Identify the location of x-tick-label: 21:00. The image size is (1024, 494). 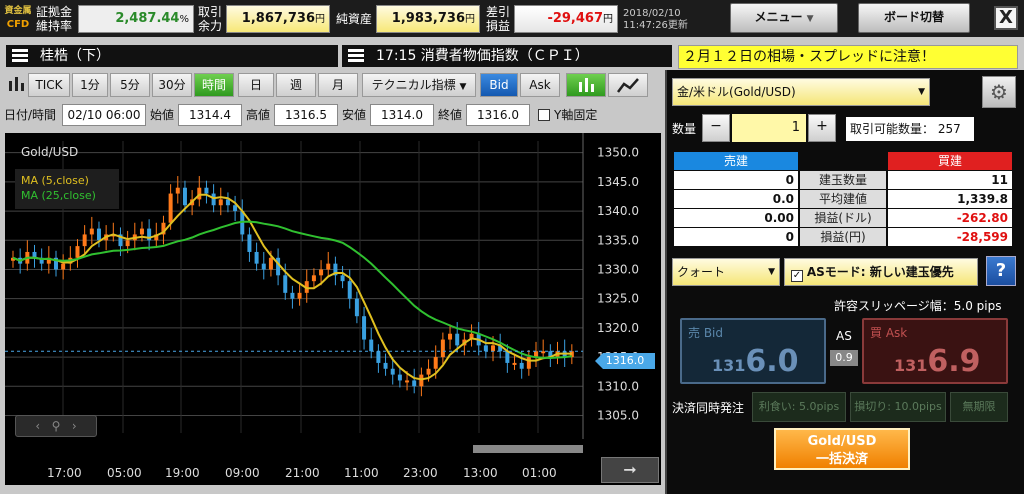
(302, 473).